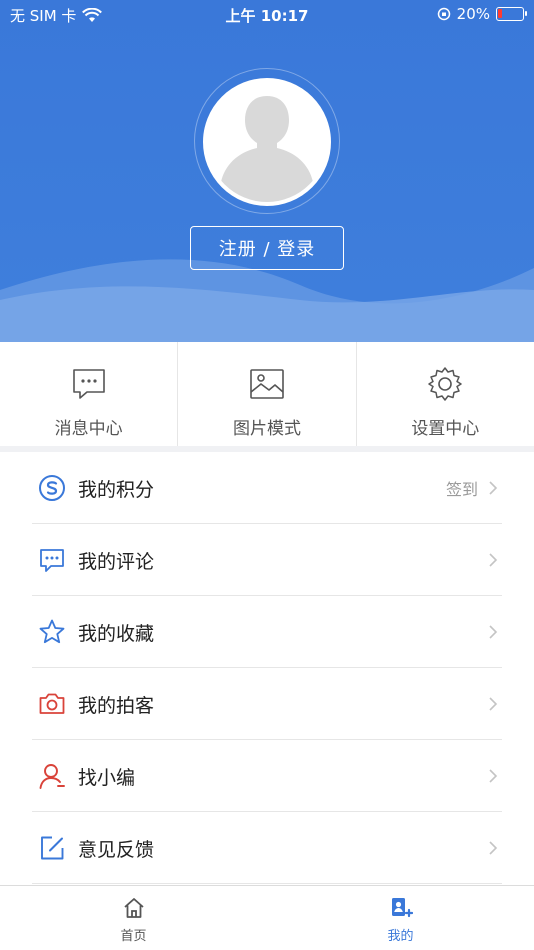  Describe the element at coordinates (402, 908) in the screenshot. I see `profile-badge-icon` at that location.